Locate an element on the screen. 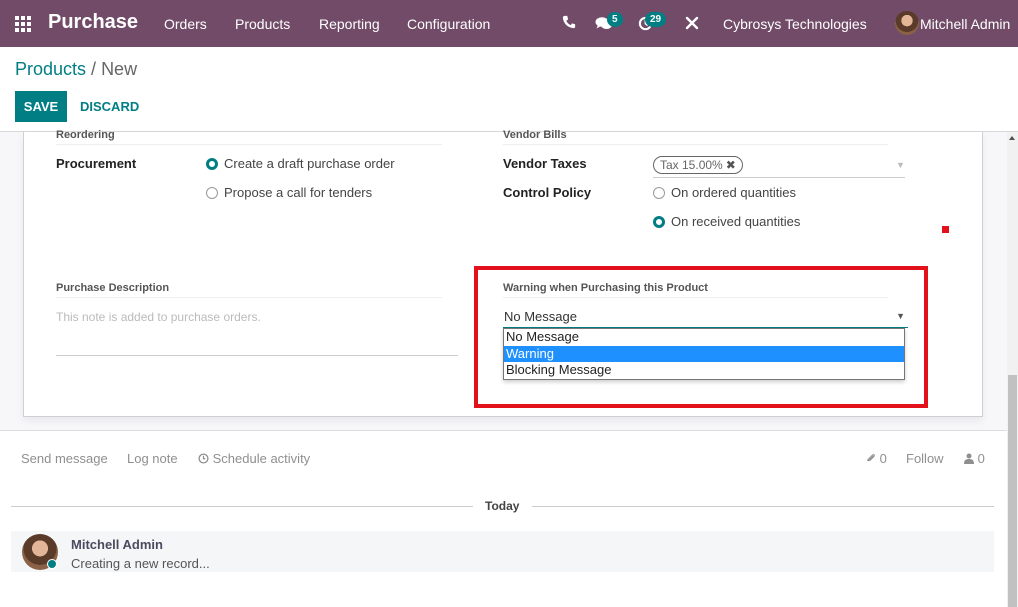 This screenshot has width=1018, height=607. user-icon is located at coordinates (971, 458).